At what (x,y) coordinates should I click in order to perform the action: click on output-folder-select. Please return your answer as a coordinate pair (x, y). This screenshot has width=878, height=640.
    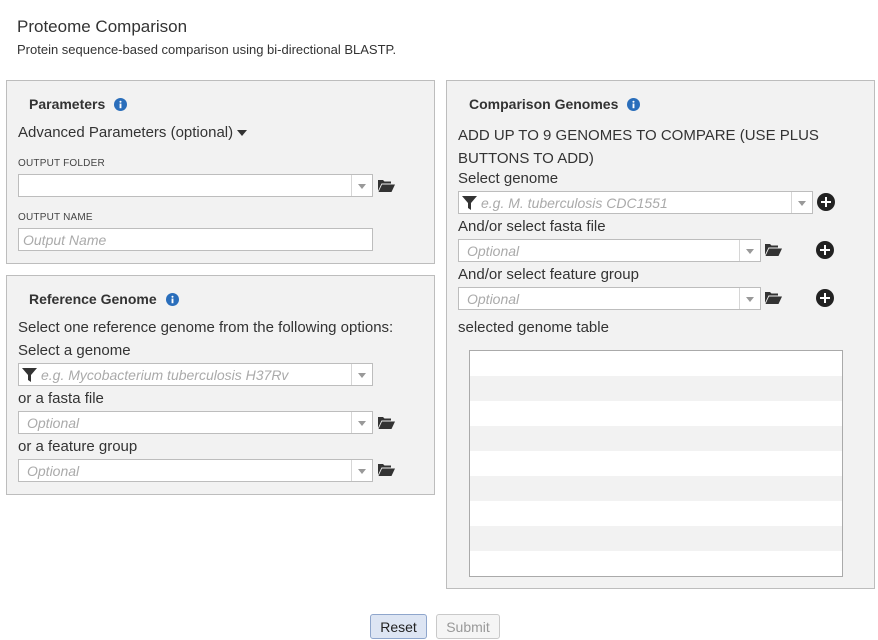
    Looking at the image, I should click on (195, 185).